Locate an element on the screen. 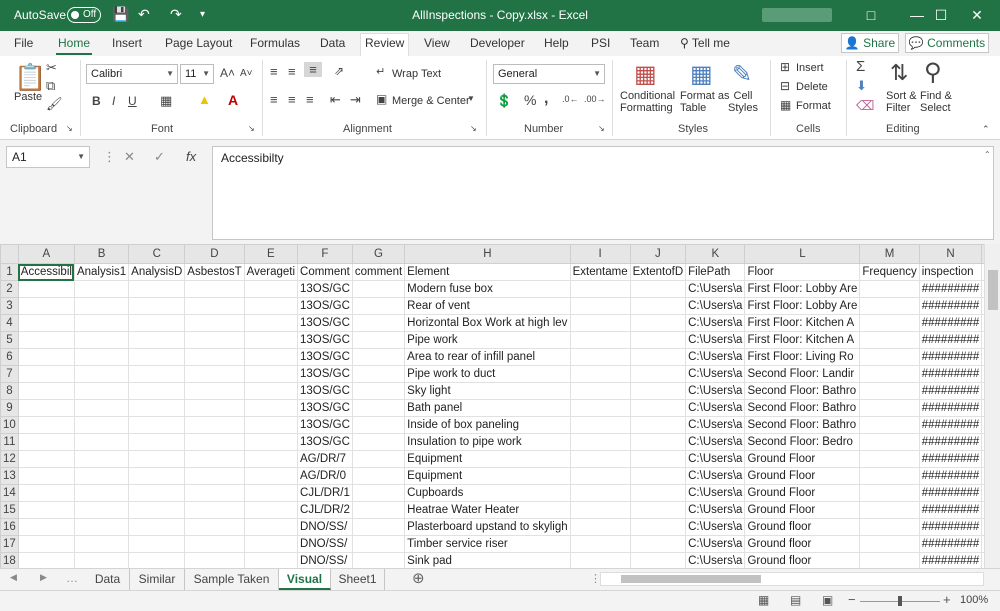 This screenshot has height=611, width=1000. row-header: 1 is located at coordinates (9, 272).